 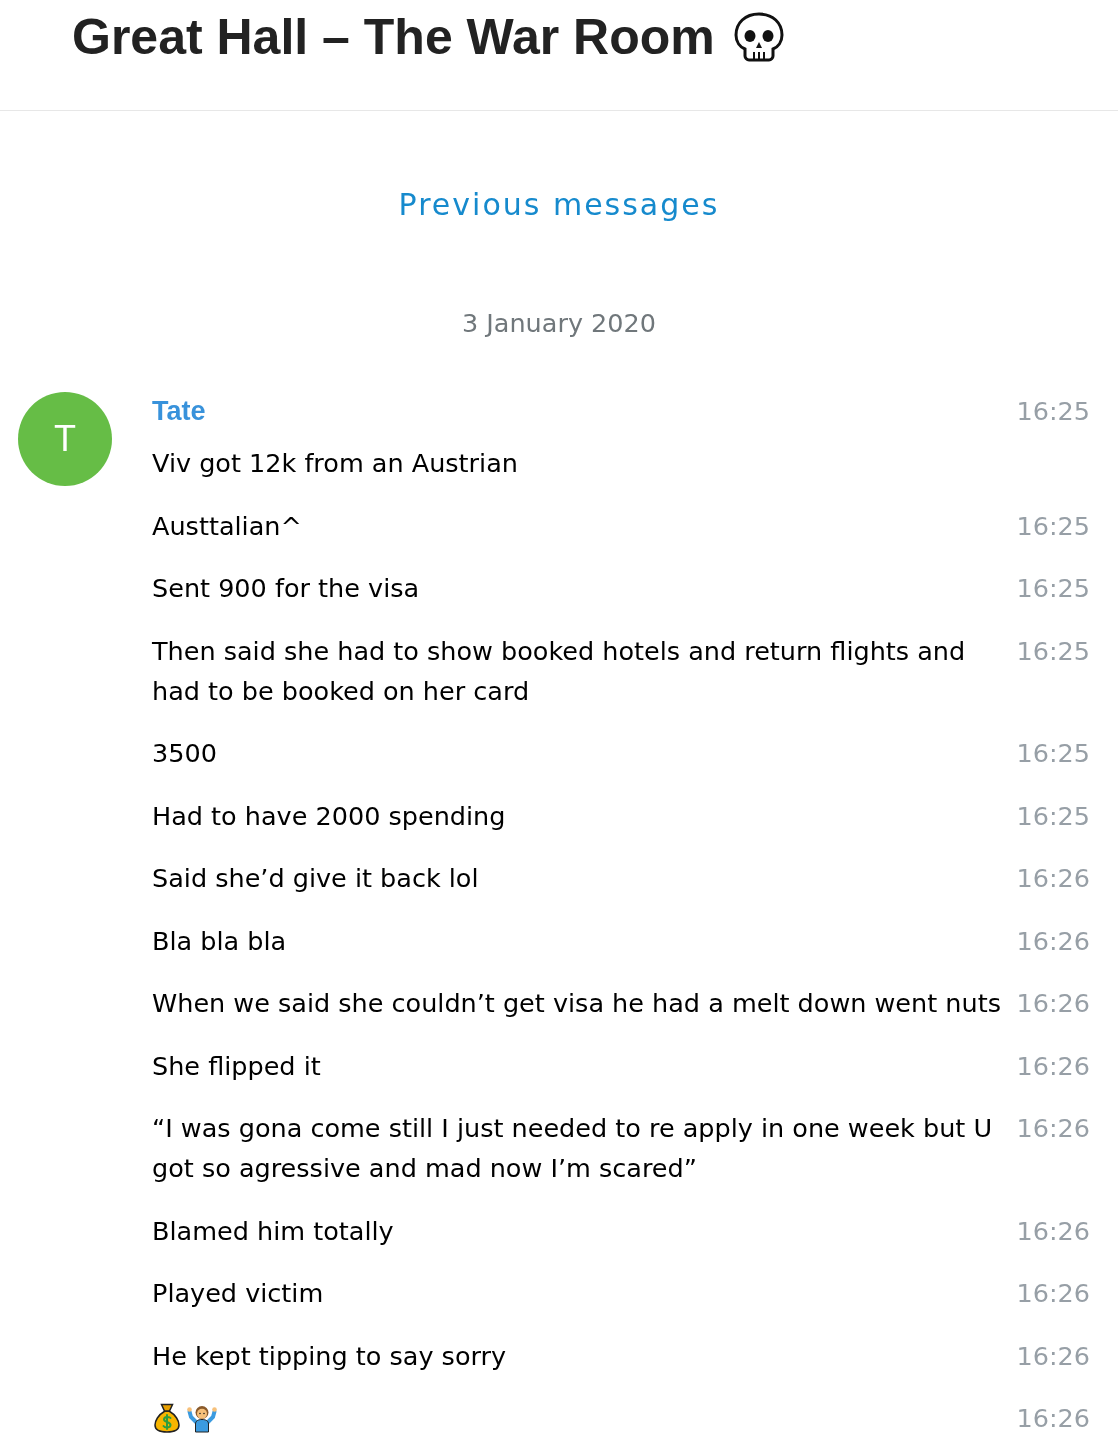 What do you see at coordinates (335, 464) in the screenshot?
I see `message-text: Viv got 12k from an Austrian` at bounding box center [335, 464].